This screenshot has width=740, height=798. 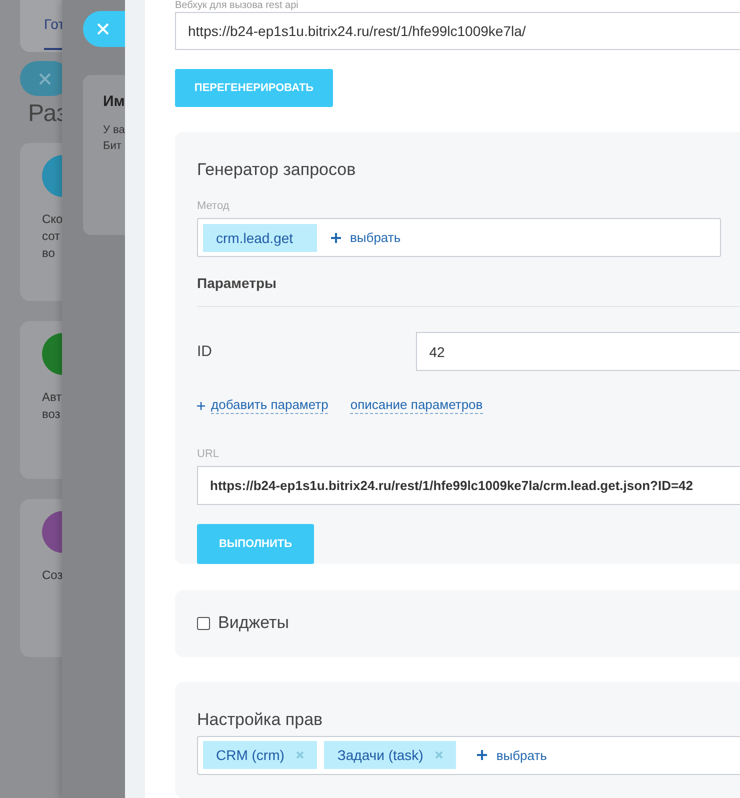 What do you see at coordinates (277, 170) in the screenshot?
I see `section-title: Генератор запросов` at bounding box center [277, 170].